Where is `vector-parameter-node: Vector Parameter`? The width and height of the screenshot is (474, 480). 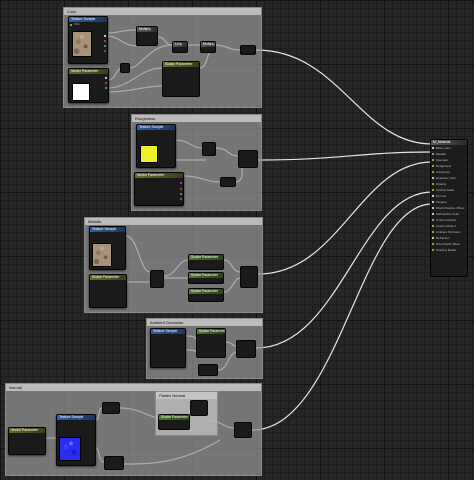 vector-parameter-node: Vector Parameter is located at coordinates (88, 85).